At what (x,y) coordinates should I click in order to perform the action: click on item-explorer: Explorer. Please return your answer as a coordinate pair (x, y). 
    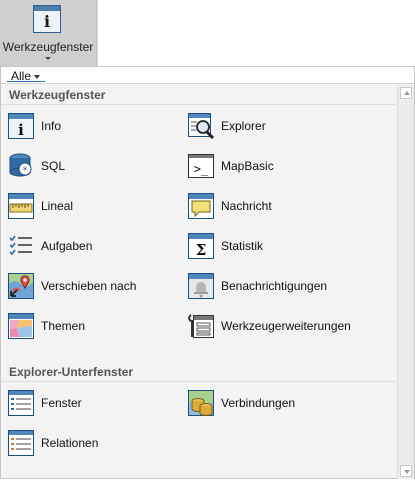
    Looking at the image, I should click on (226, 126).